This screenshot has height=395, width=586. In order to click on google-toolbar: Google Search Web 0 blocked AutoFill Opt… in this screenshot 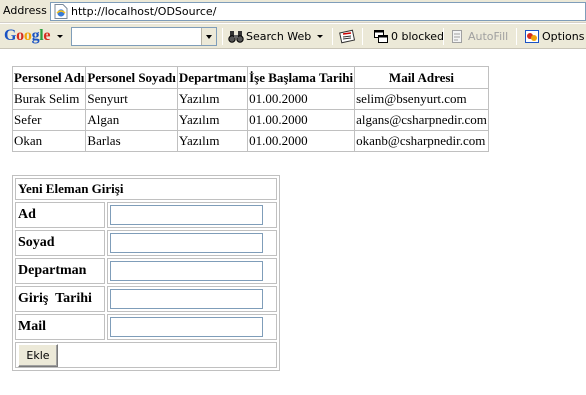, I will do `click(293, 36)`.